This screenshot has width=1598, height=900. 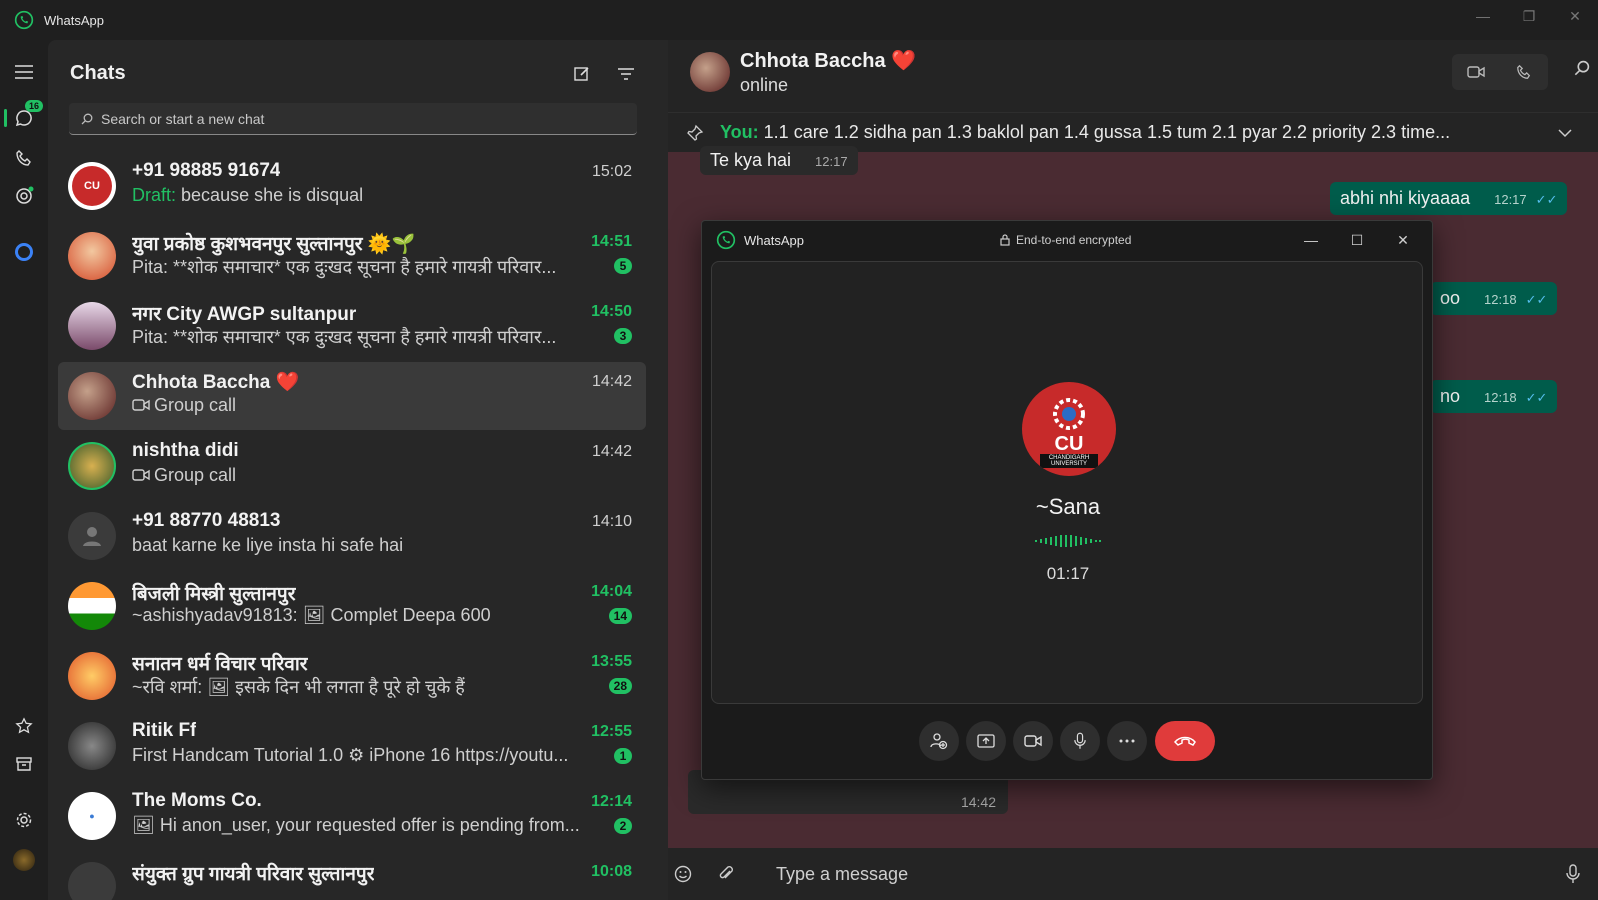 I want to click on filter-button, so click(x=626, y=74).